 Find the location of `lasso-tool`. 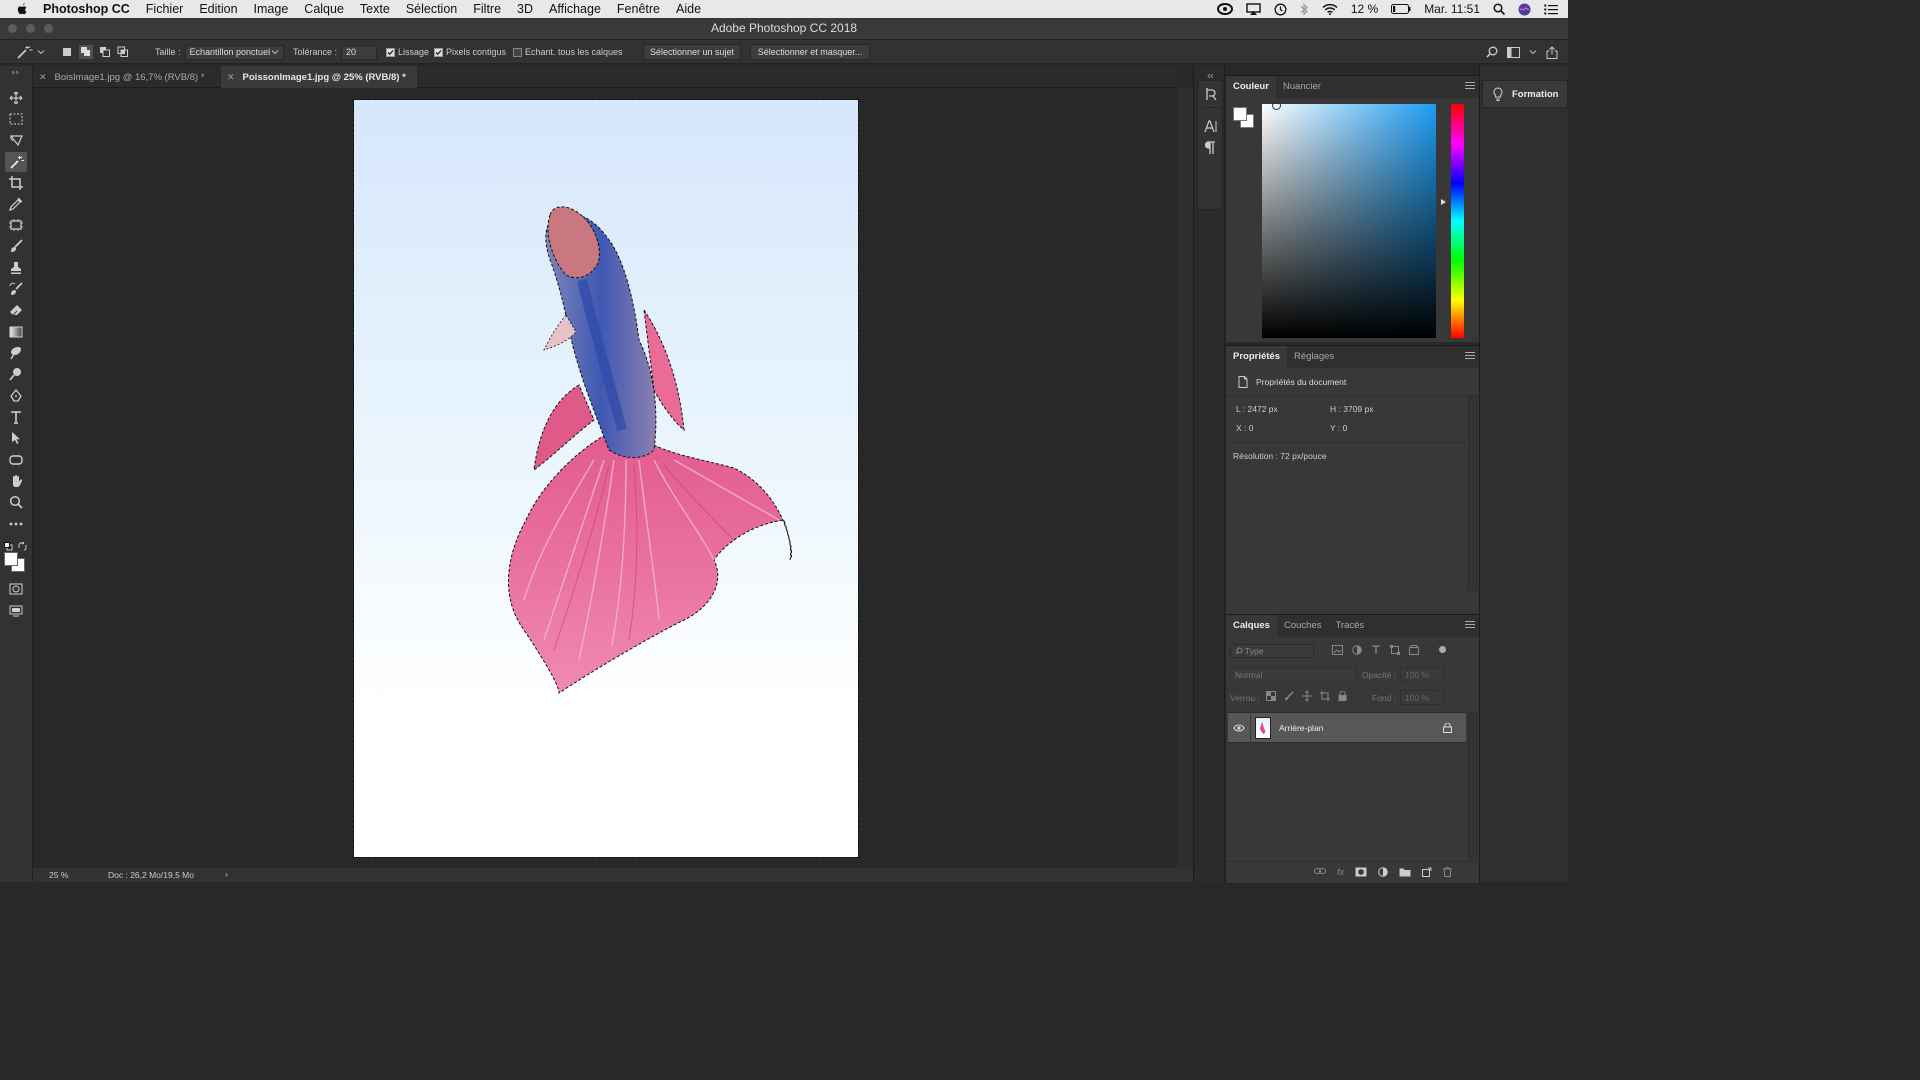

lasso-tool is located at coordinates (16, 140).